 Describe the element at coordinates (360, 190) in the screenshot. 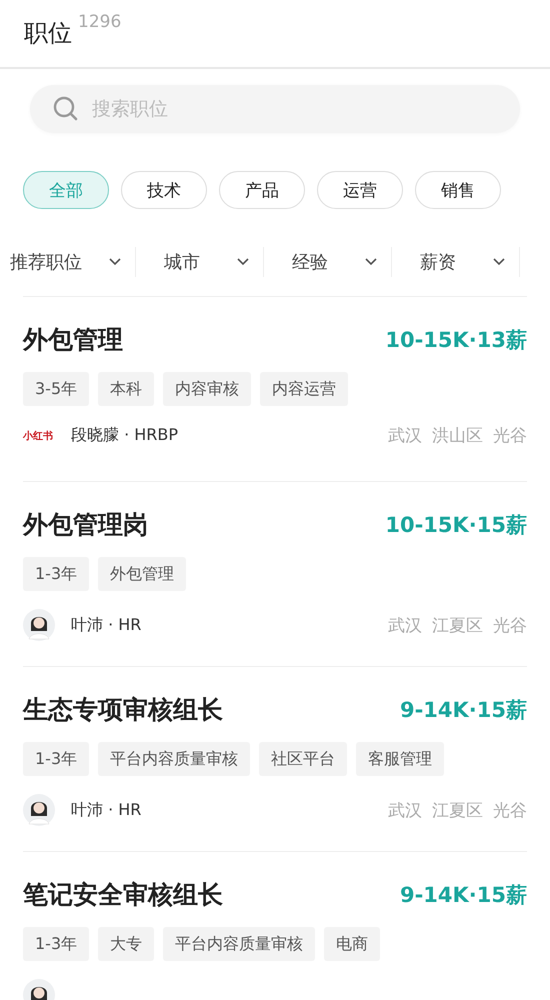

I see `category-chip: 运营` at that location.